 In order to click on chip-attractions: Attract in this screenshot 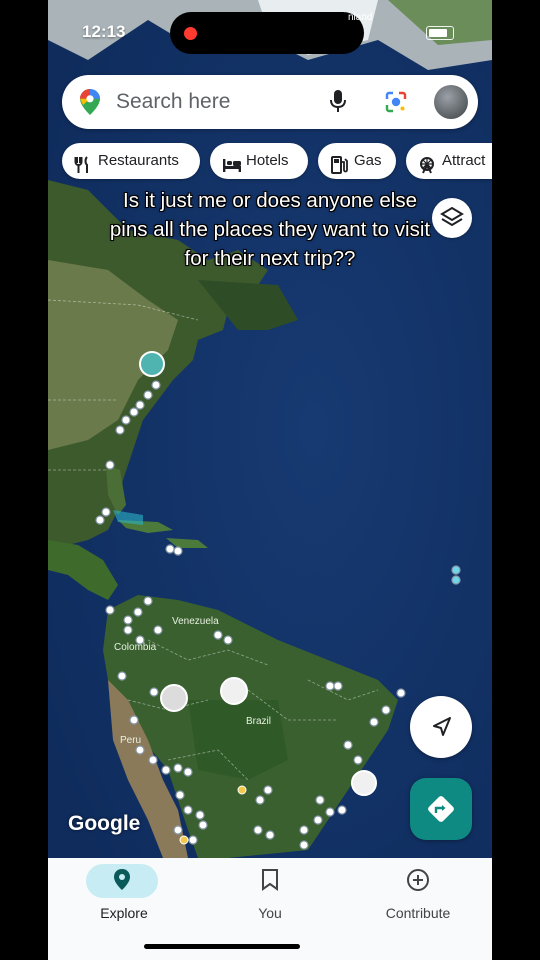, I will do `click(449, 161)`.